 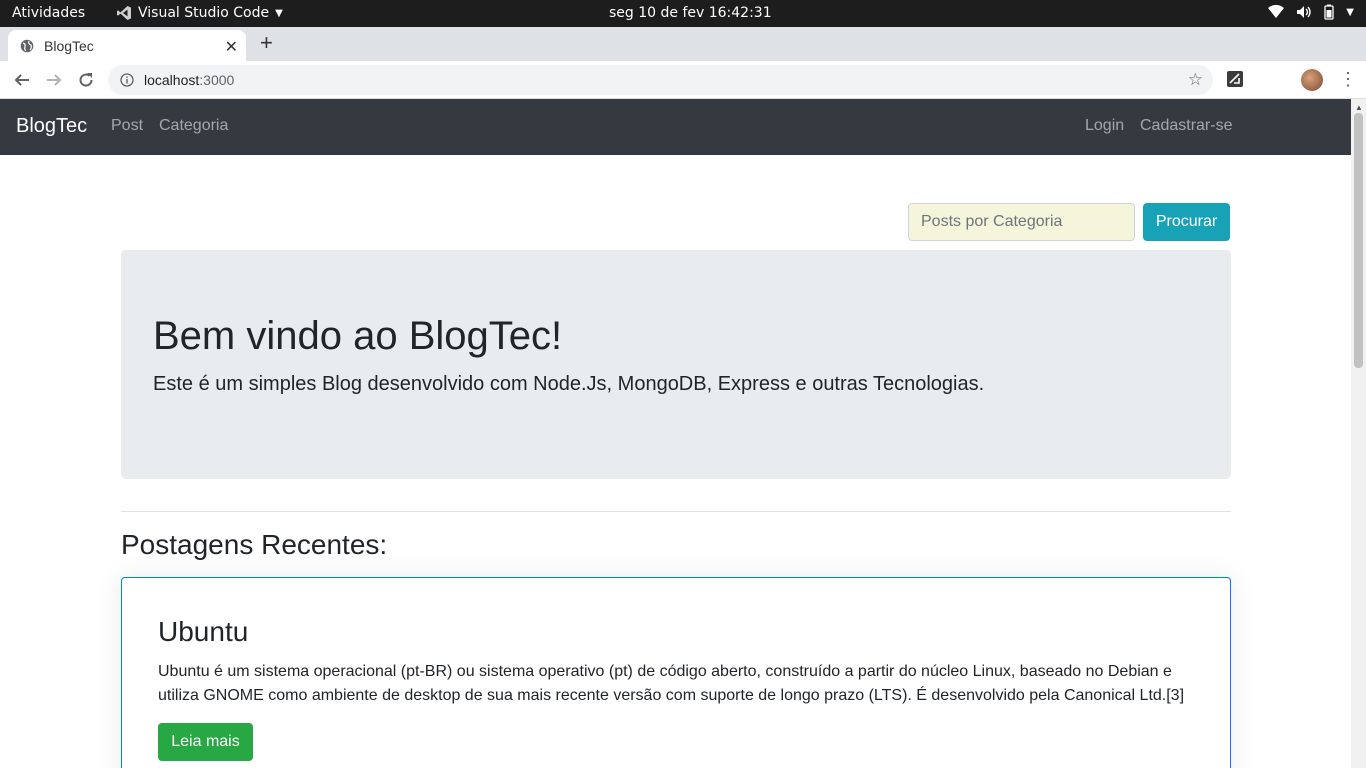 I want to click on app-menu: Visual Studio Code ▼, so click(x=199, y=13).